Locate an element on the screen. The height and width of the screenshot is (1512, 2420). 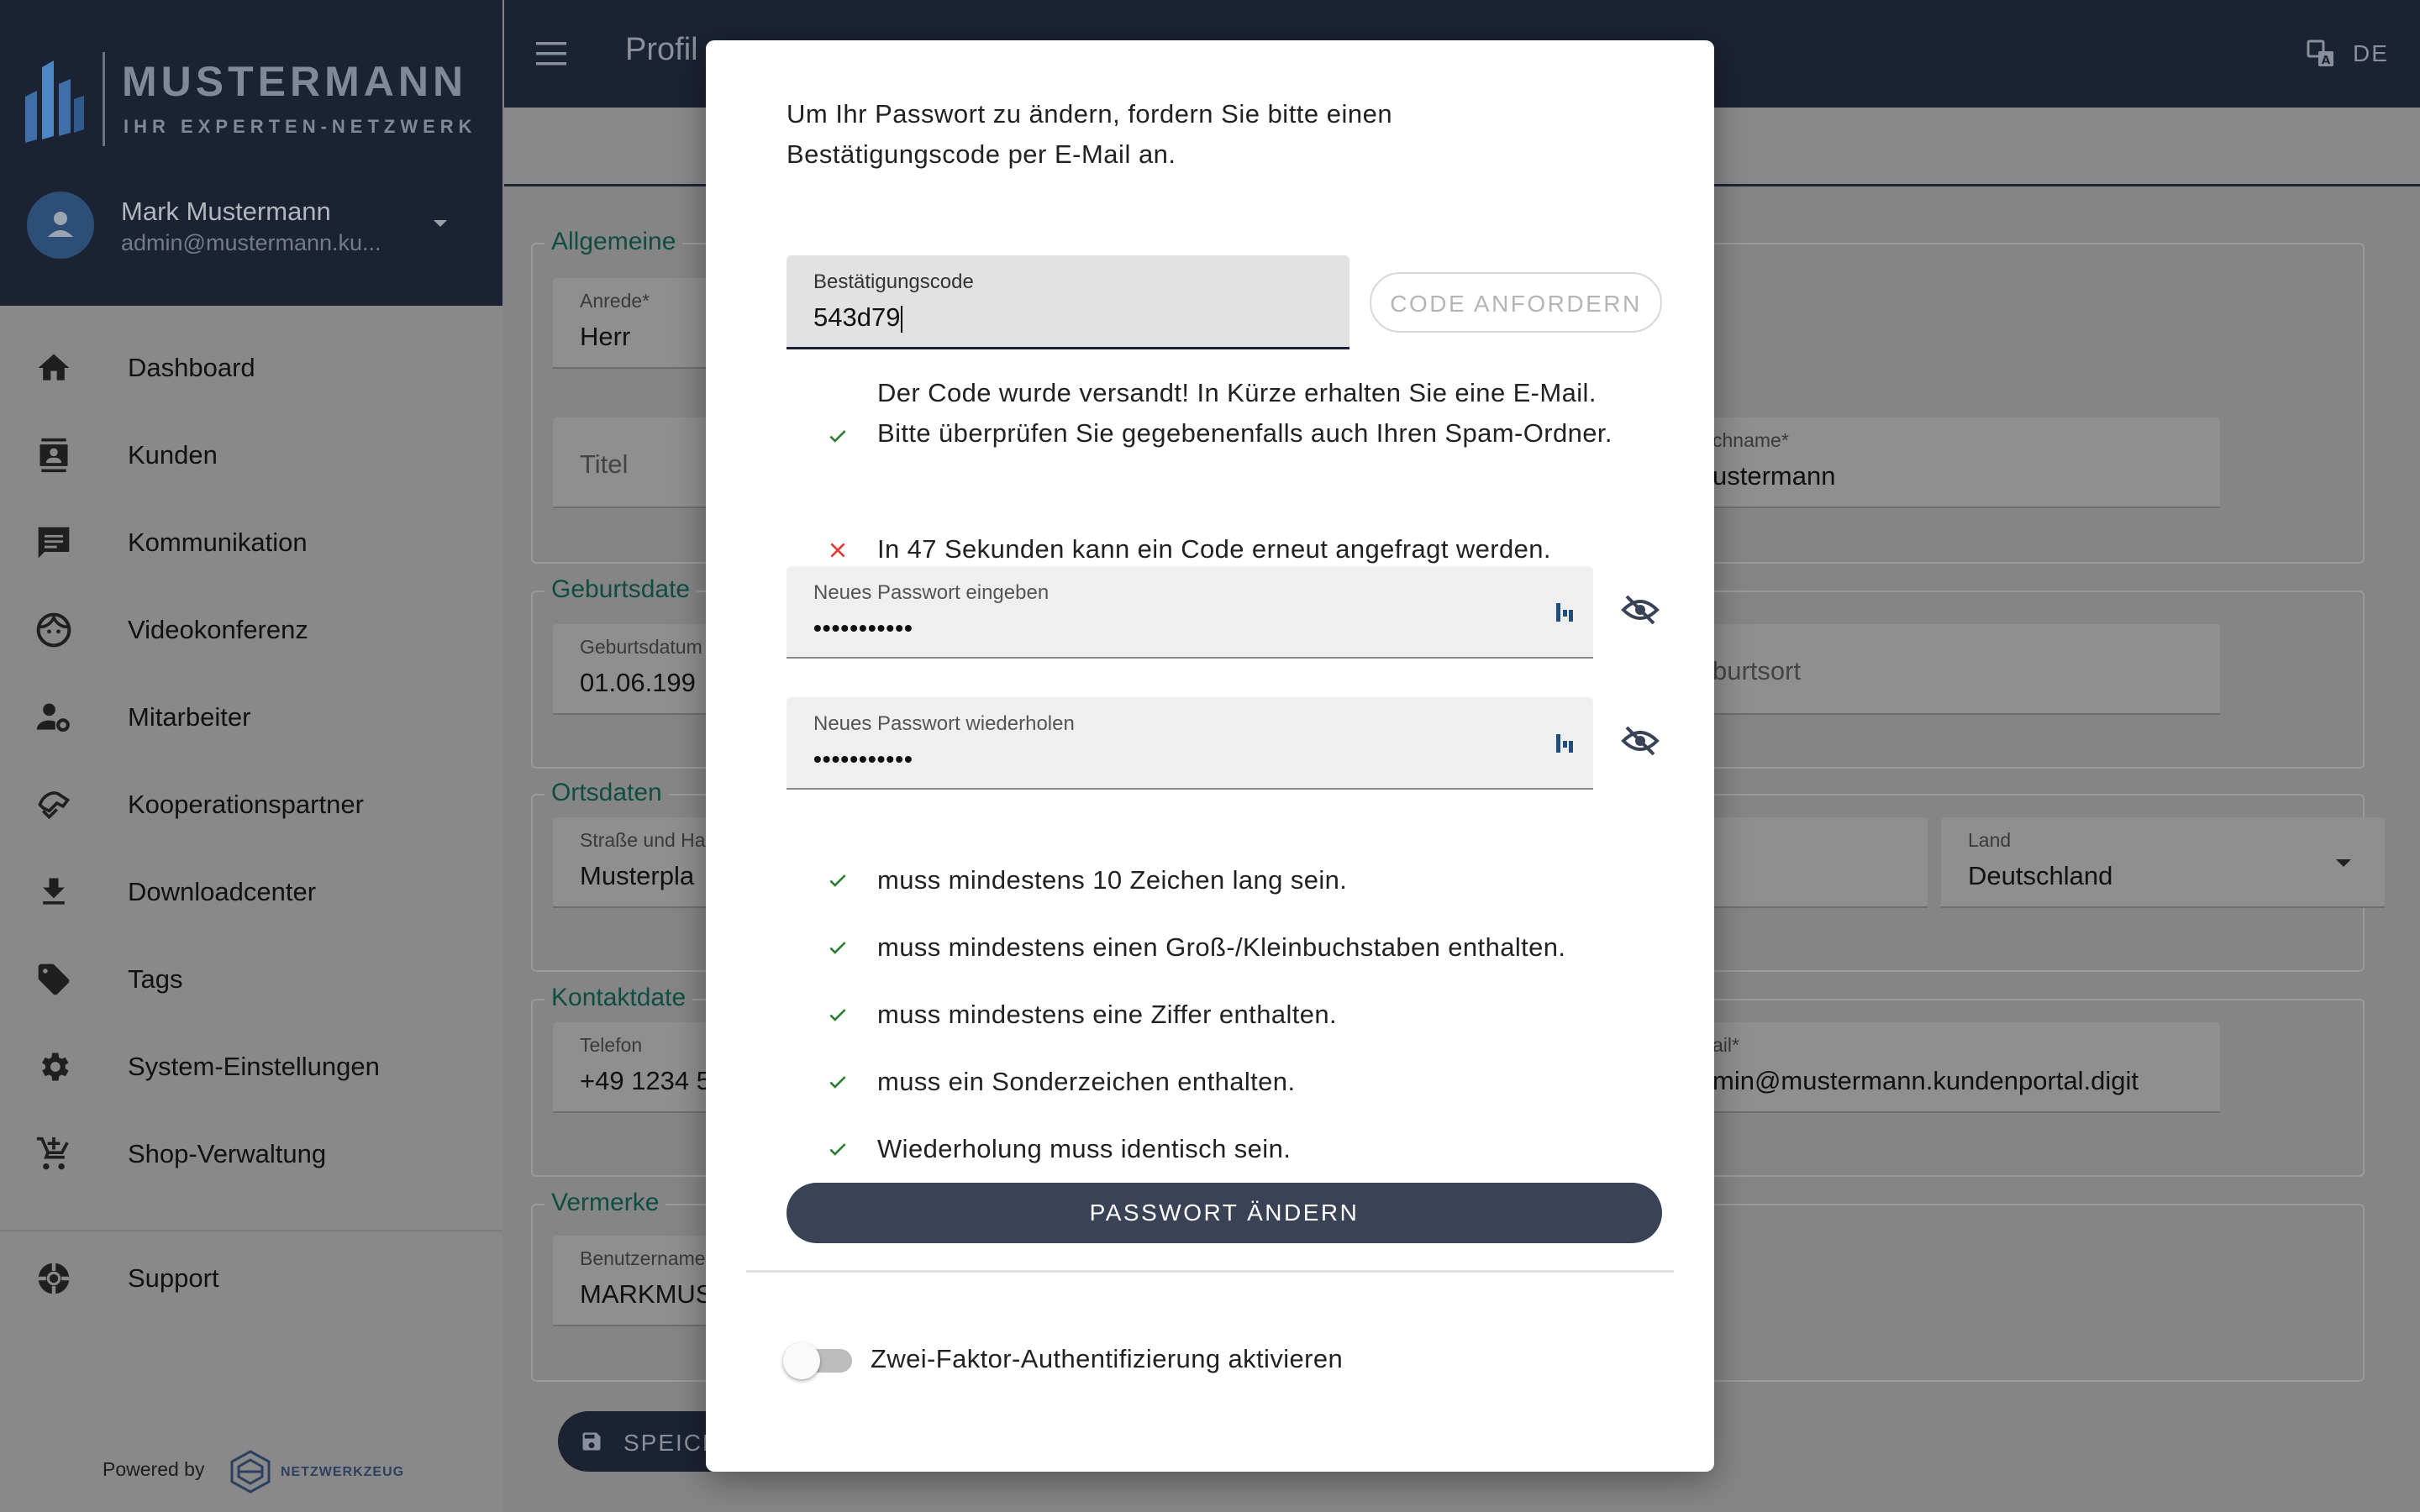
user-settings-icon is located at coordinates (53, 717).